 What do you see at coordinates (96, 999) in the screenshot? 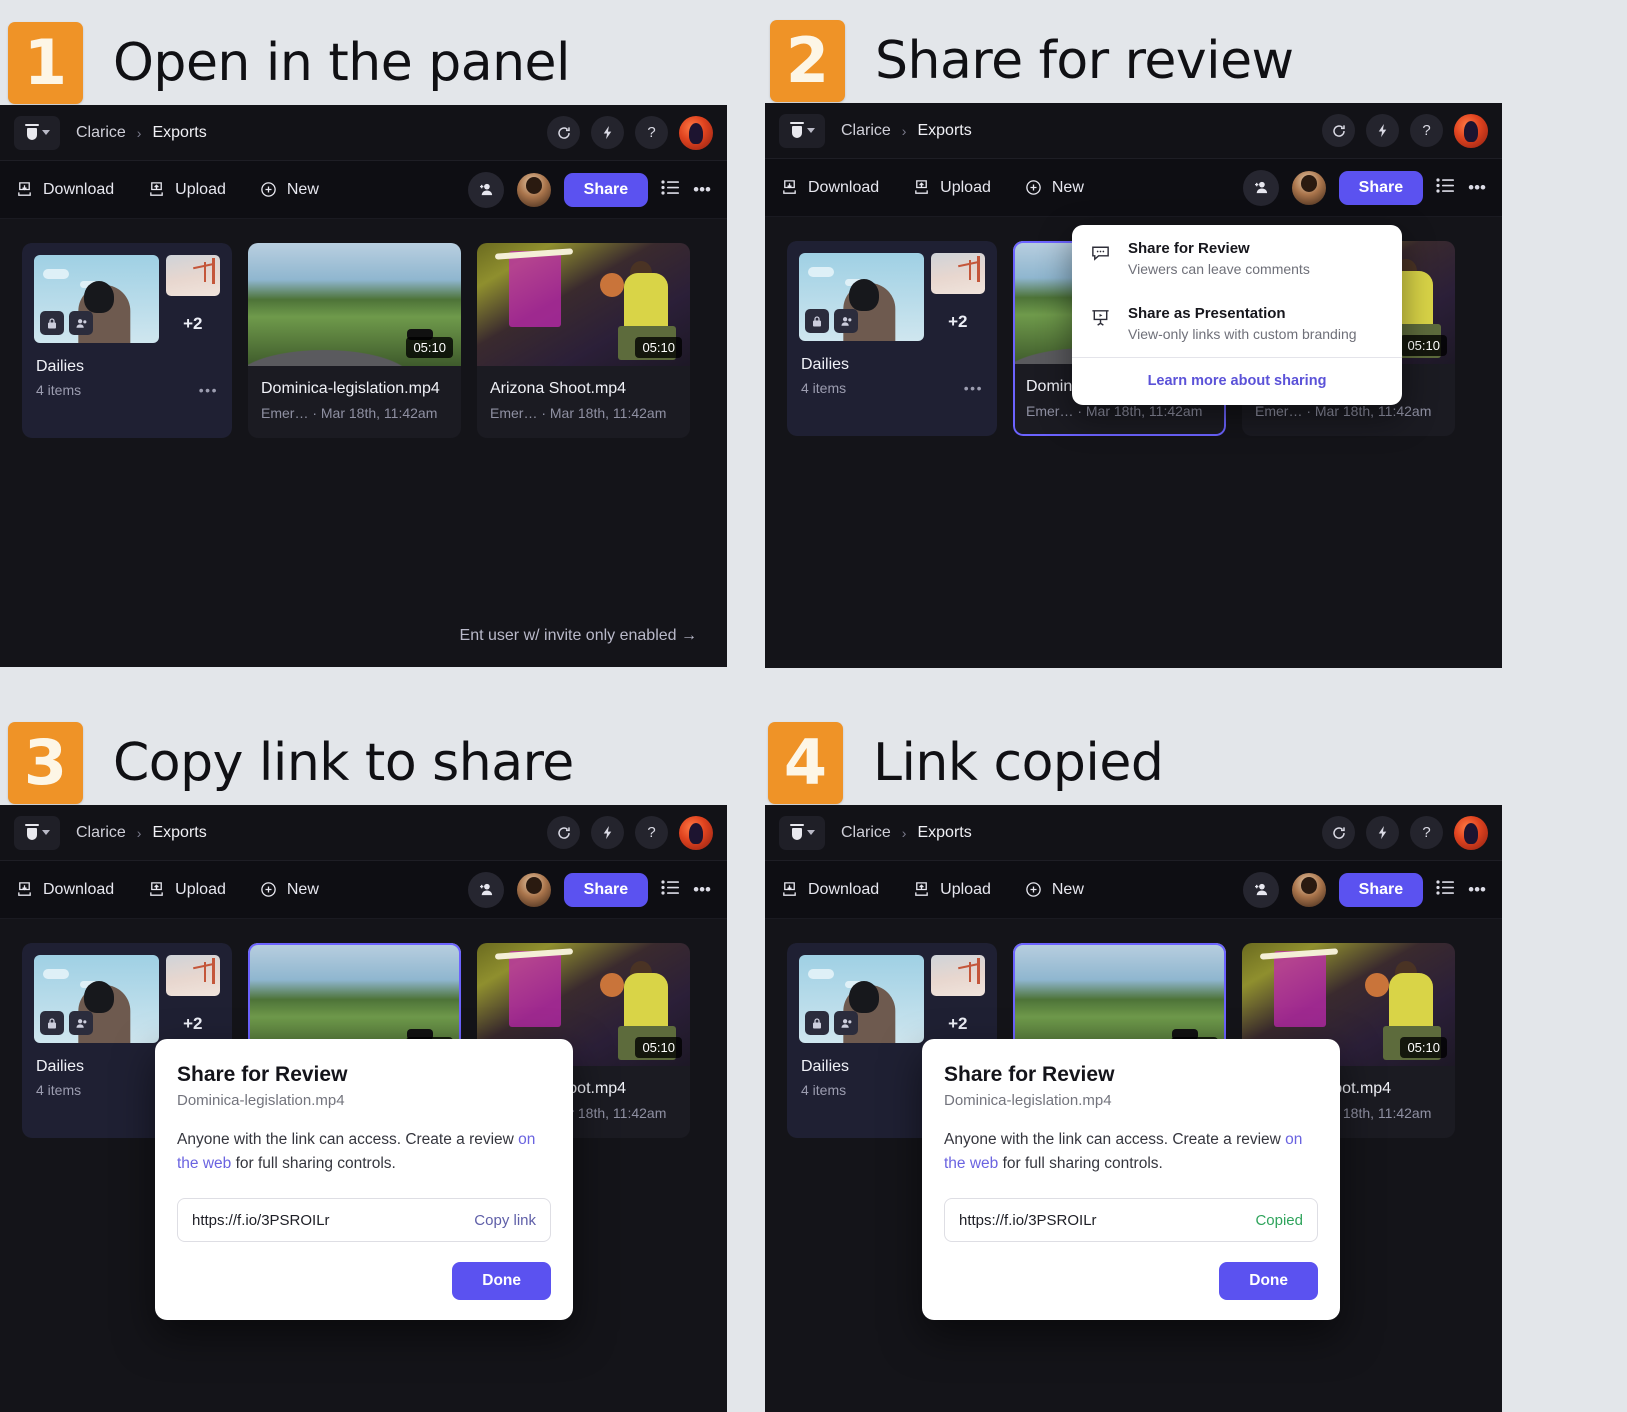
I see `folder-thumbnail-main` at bounding box center [96, 999].